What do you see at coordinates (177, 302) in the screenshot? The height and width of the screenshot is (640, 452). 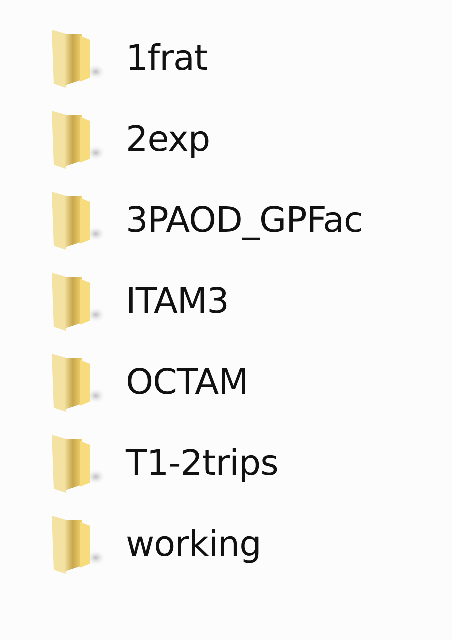 I see `folder-name: ITAM3` at bounding box center [177, 302].